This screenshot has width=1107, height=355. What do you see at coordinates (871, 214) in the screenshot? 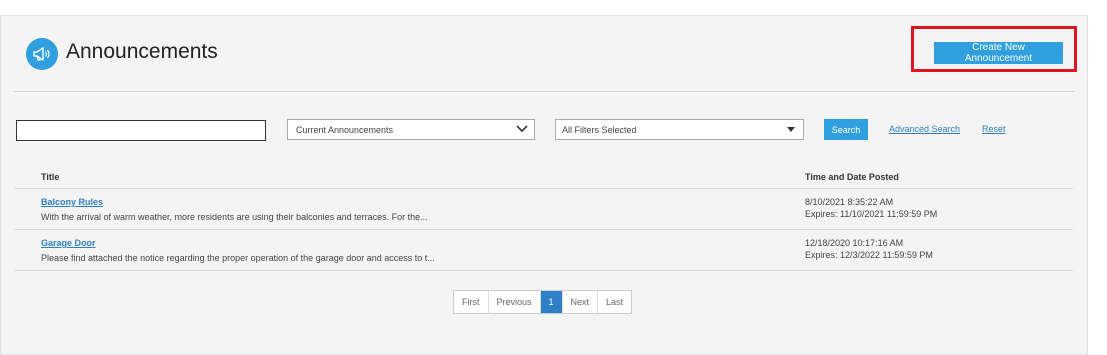
I see `announcement-expiry-date: Expires: 11/10/2021 11:59:59 PM` at bounding box center [871, 214].